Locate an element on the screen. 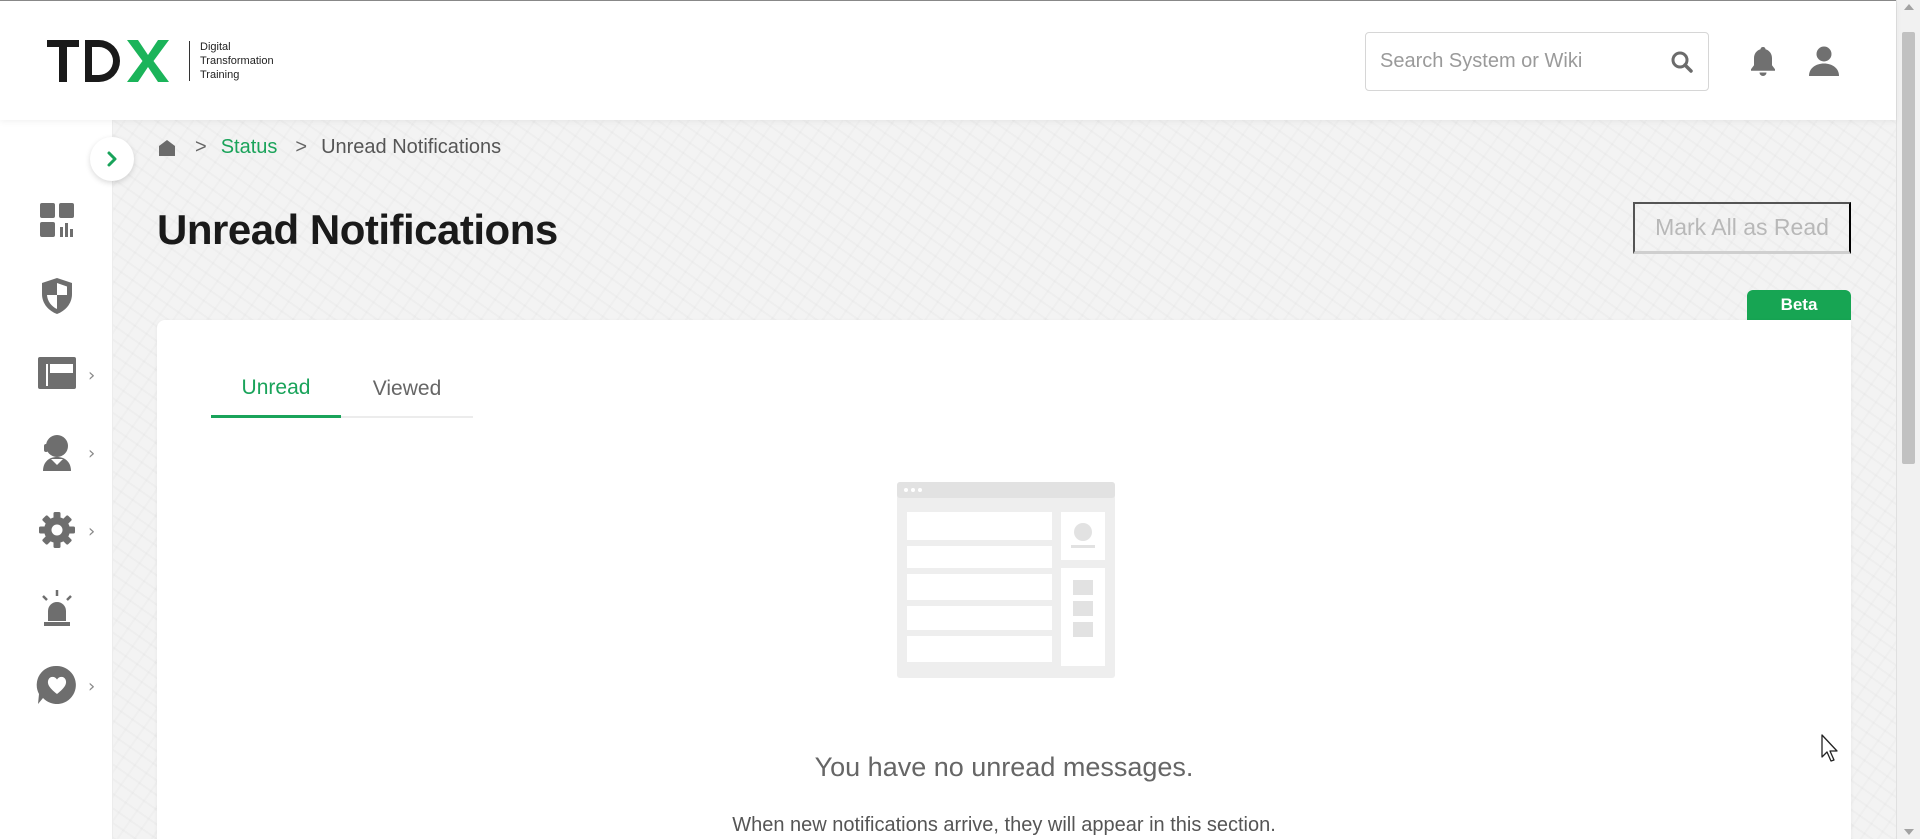 Image resolution: width=1920 pixels, height=839 pixels. logo-tagline: Digital Transformation Training is located at coordinates (237, 61).